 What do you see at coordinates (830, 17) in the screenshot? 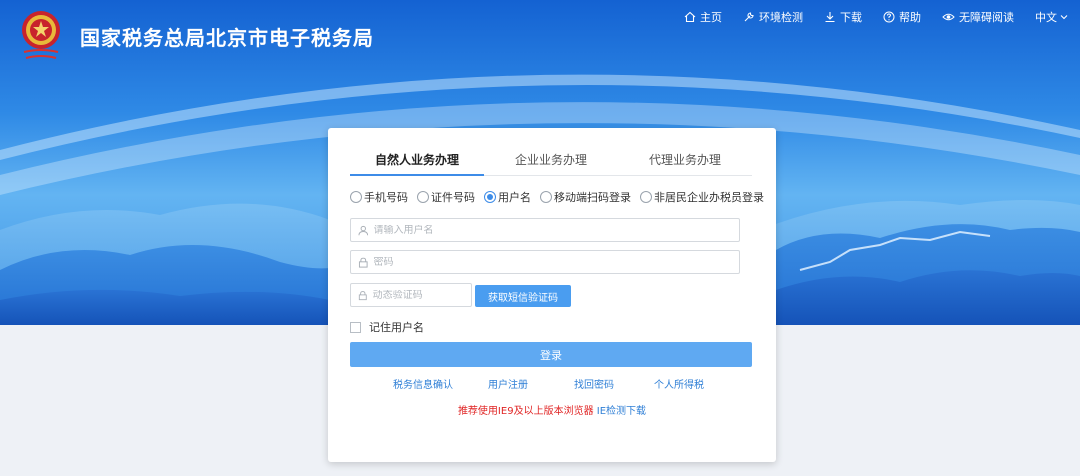
I see `download-icon` at bounding box center [830, 17].